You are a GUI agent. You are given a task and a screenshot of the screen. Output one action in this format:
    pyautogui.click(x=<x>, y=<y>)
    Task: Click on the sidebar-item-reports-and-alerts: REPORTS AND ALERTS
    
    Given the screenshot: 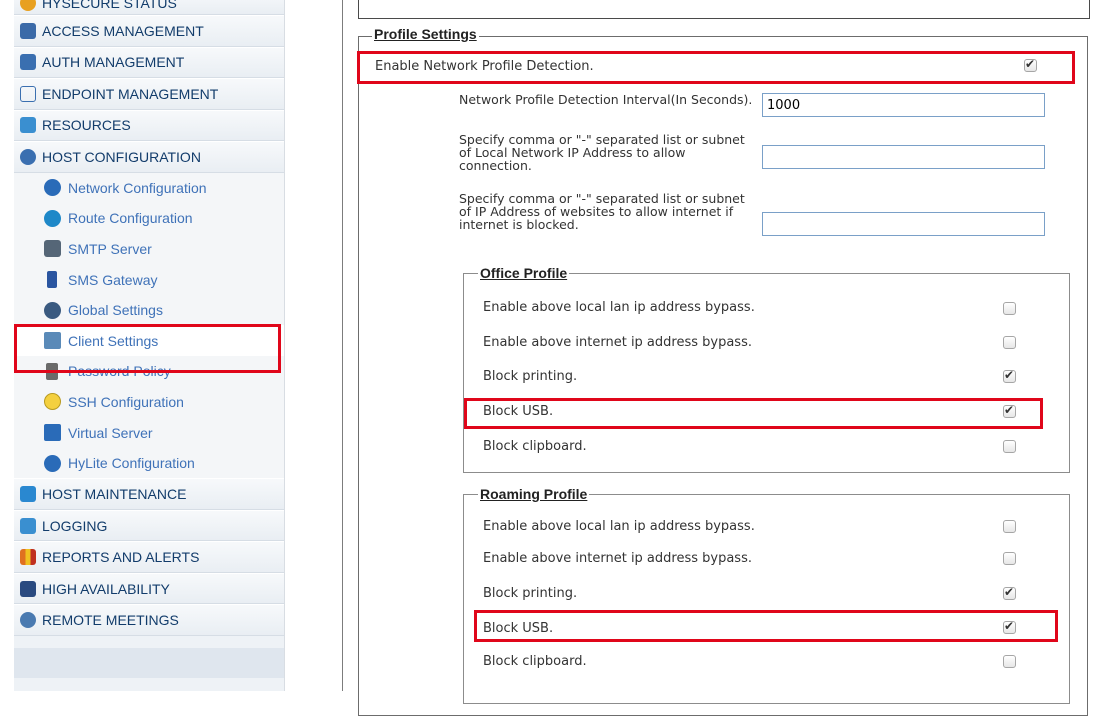 What is the action you would take?
    pyautogui.click(x=149, y=557)
    